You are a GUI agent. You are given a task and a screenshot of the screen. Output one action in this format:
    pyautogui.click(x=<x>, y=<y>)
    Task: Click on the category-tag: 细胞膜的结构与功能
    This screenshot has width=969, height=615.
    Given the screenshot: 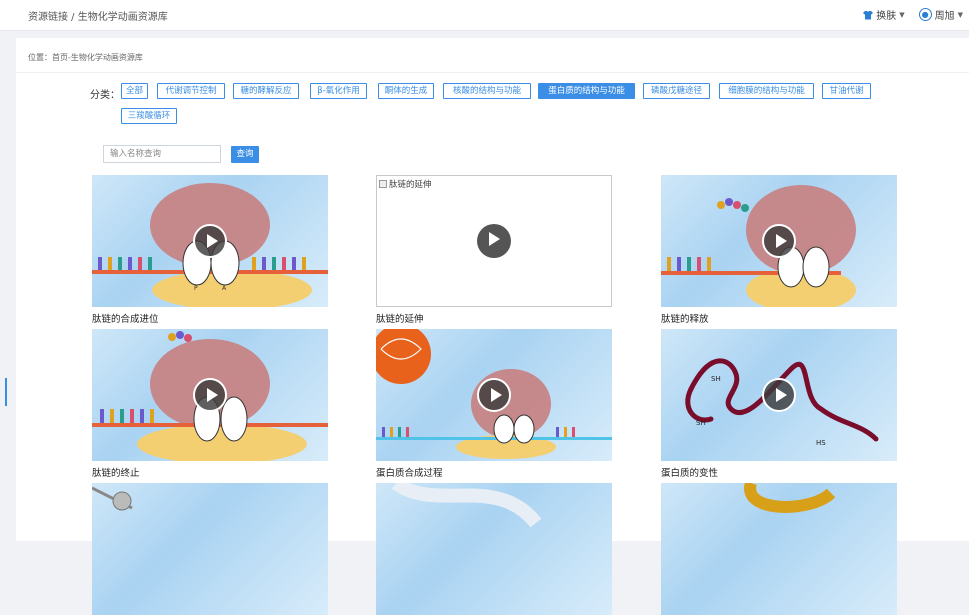 What is the action you would take?
    pyautogui.click(x=766, y=91)
    